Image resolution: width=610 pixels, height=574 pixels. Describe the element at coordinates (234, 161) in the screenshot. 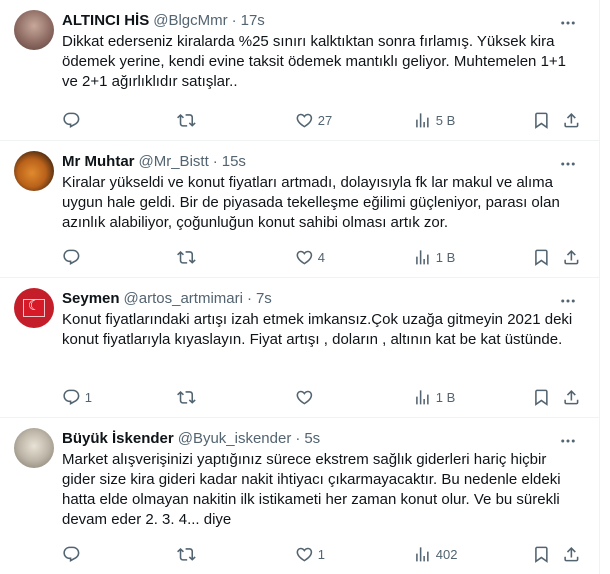

I see `timestamp: 15s` at that location.